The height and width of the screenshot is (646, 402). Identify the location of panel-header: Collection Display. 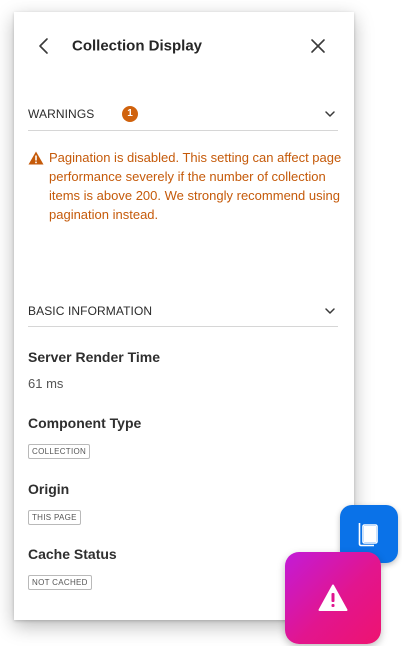
(184, 46).